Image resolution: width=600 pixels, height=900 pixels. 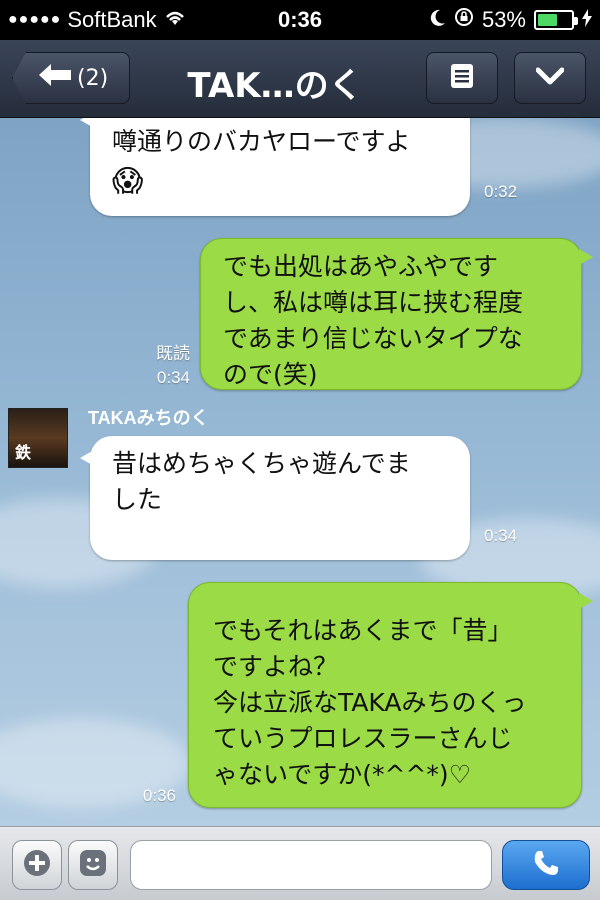 I want to click on phone-icon, so click(x=546, y=865).